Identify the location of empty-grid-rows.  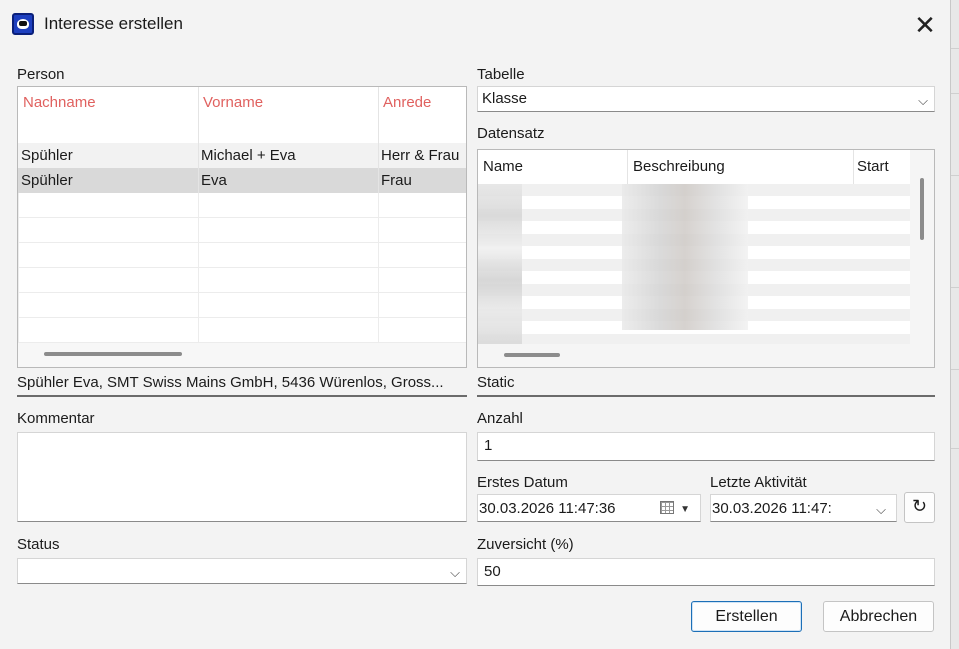
(242, 268).